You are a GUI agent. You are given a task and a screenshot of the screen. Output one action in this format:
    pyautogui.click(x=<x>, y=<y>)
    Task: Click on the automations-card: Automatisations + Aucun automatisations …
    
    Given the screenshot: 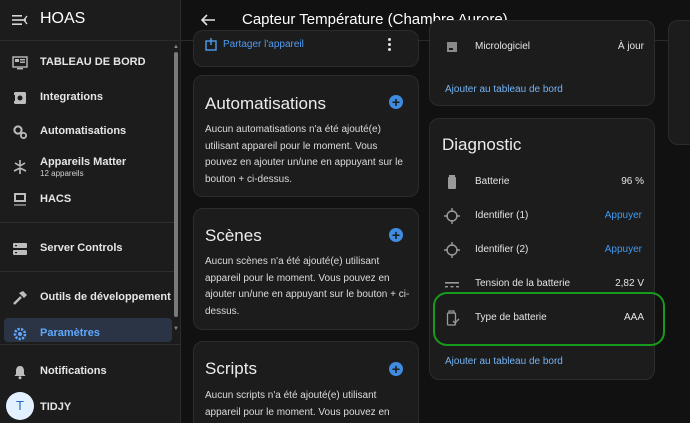 What is the action you would take?
    pyautogui.click(x=306, y=136)
    